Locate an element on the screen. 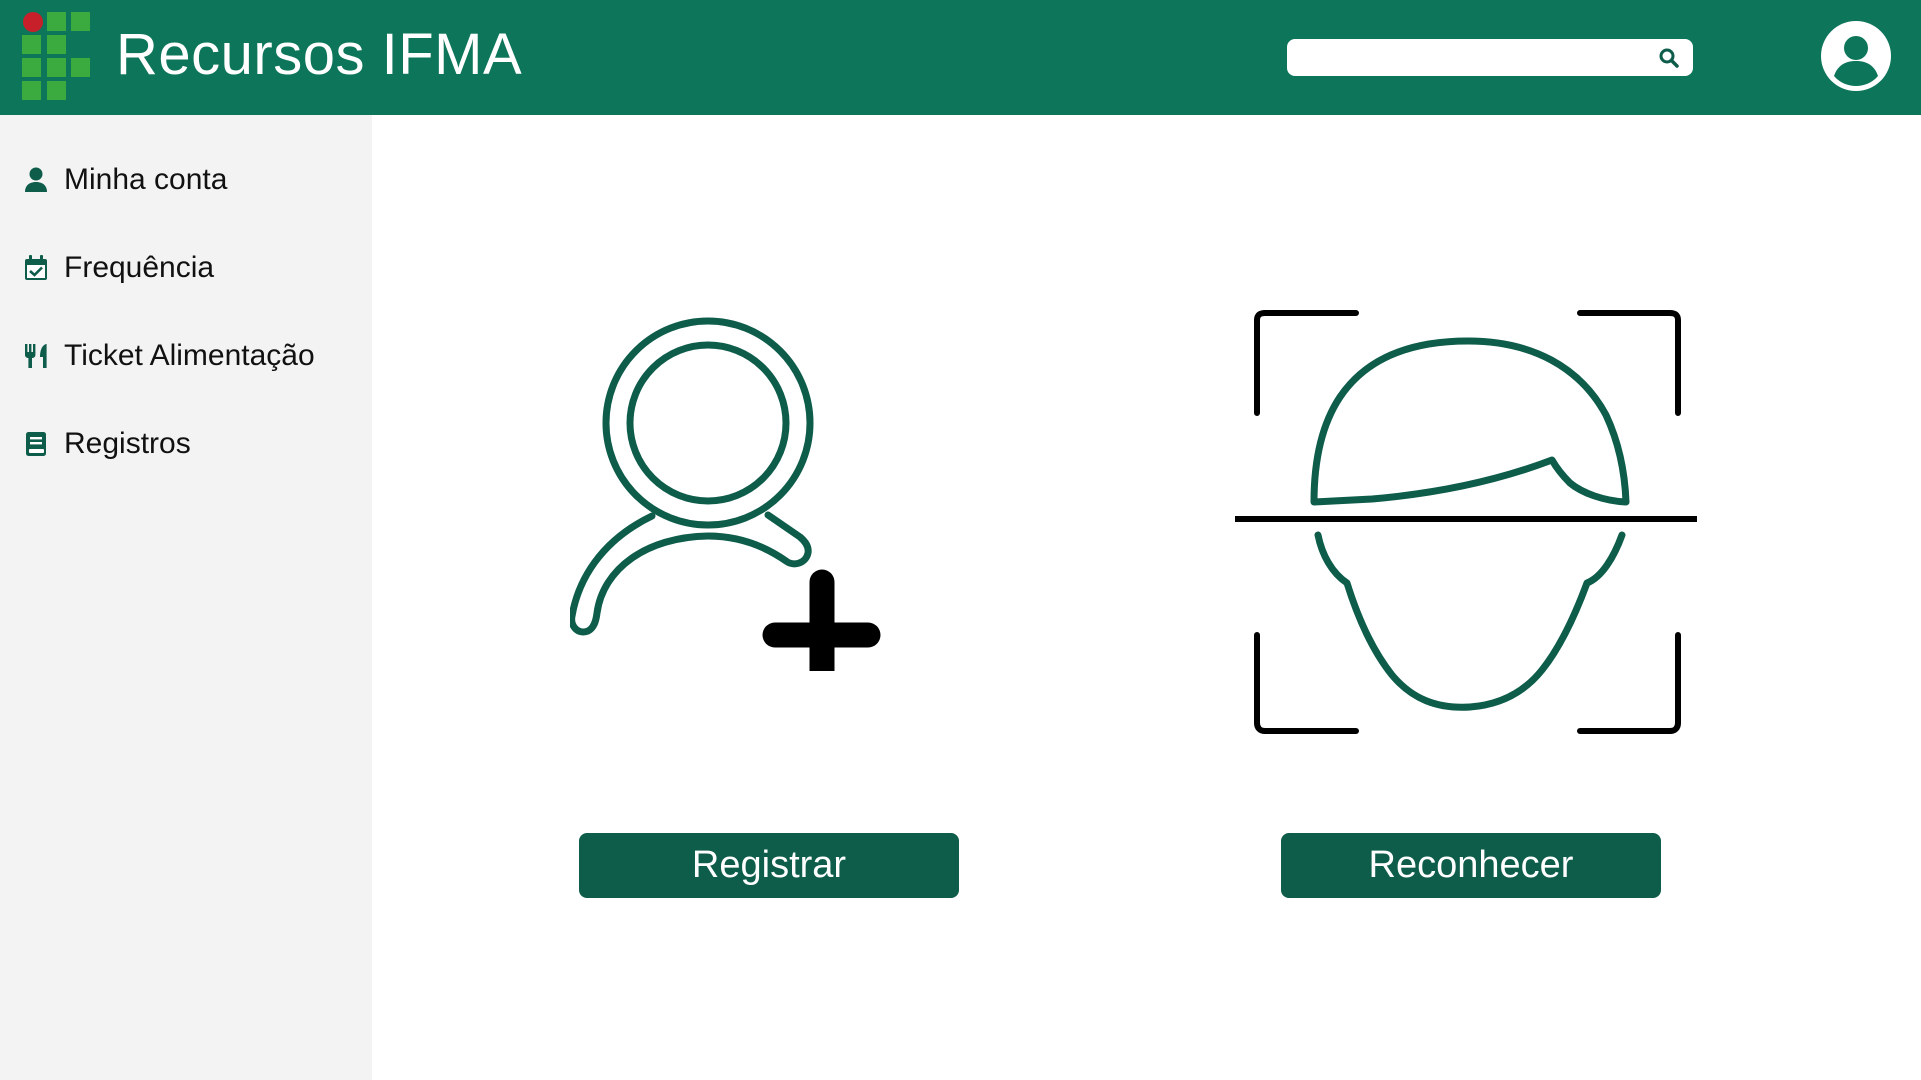 Image resolution: width=1921 pixels, height=1080 pixels. add-user-icon is located at coordinates (725, 494).